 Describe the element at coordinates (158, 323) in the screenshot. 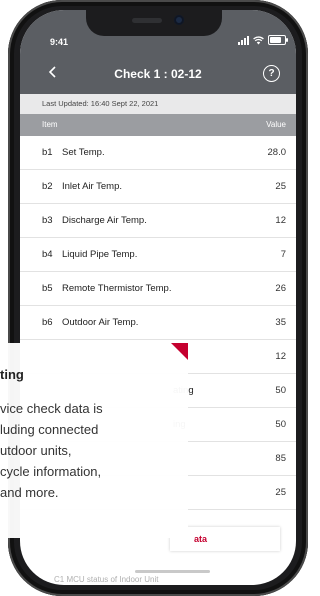

I see `table-row: b6 Outdoor Air Temp. 35` at that location.